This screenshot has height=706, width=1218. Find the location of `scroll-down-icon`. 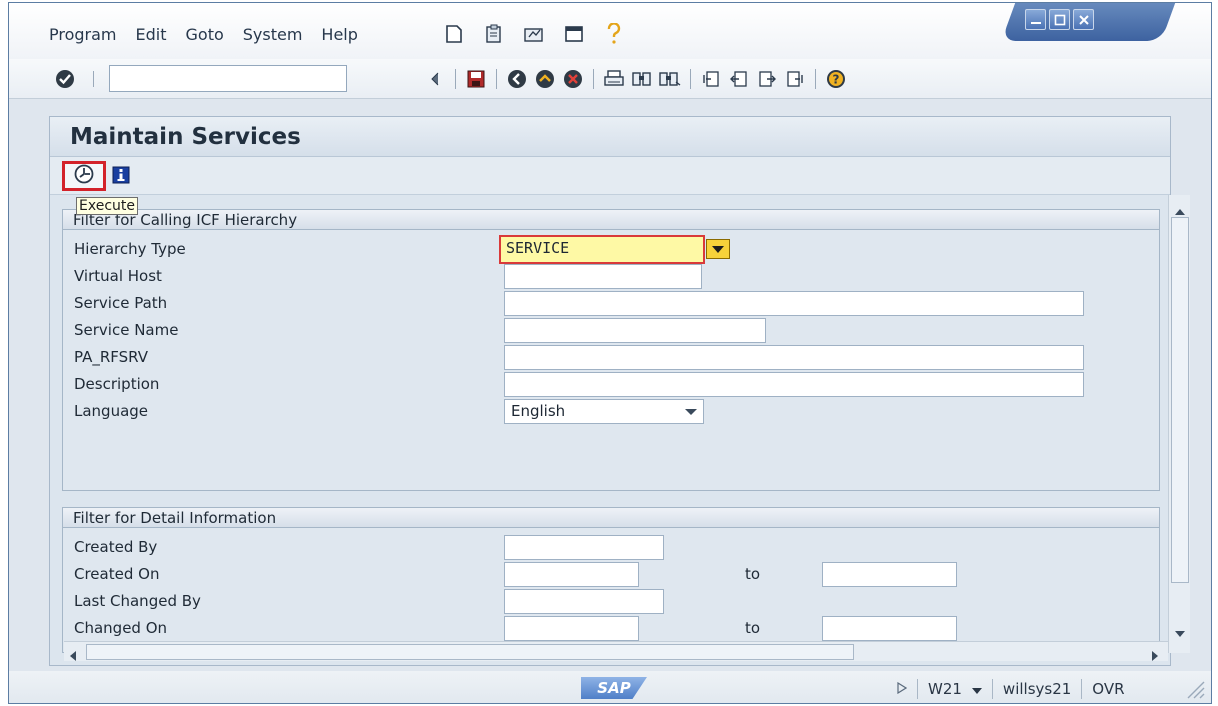

scroll-down-icon is located at coordinates (1180, 632).